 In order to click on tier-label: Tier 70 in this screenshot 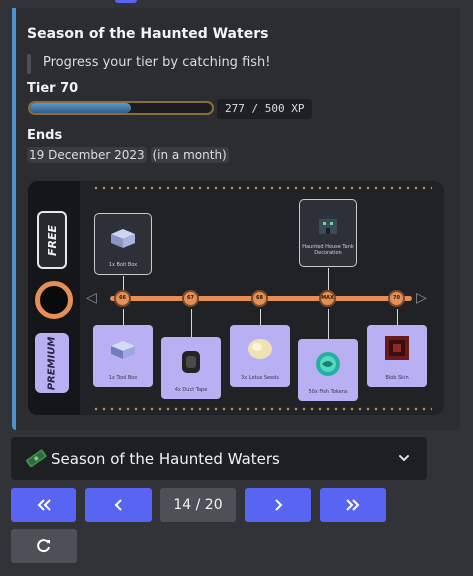, I will do `click(53, 88)`.